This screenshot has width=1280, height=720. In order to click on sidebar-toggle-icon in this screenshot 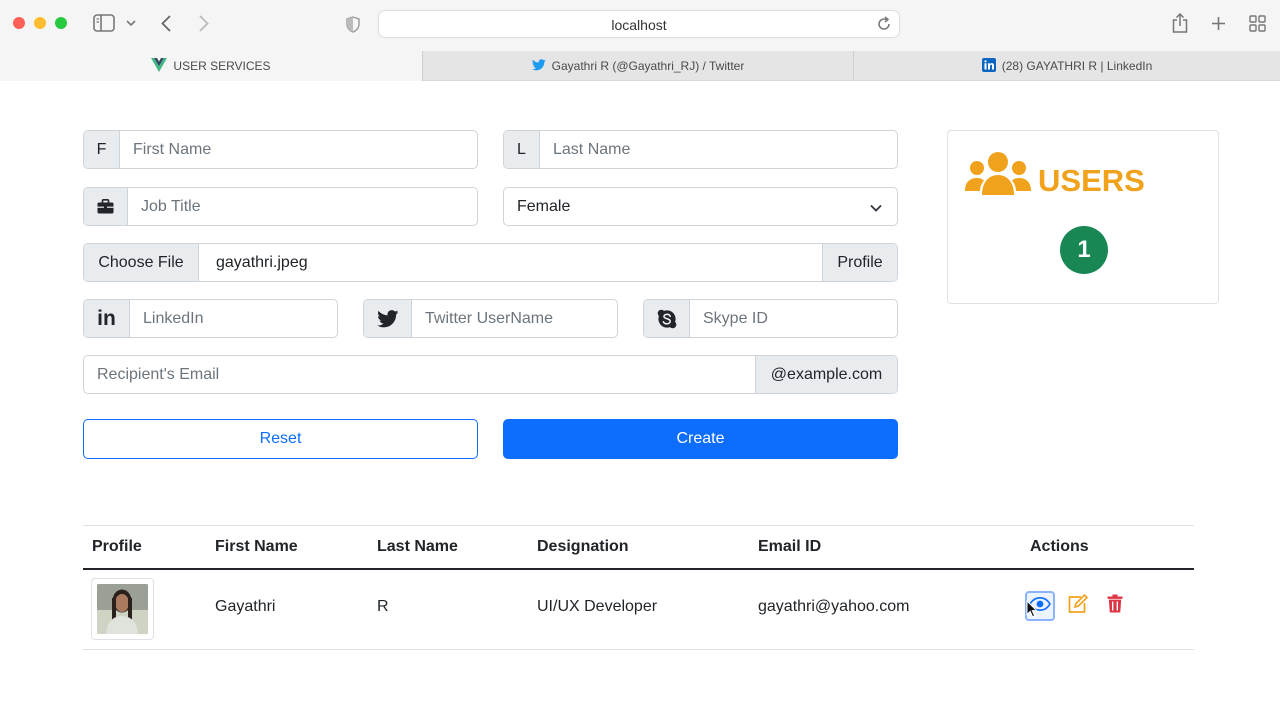, I will do `click(104, 23)`.